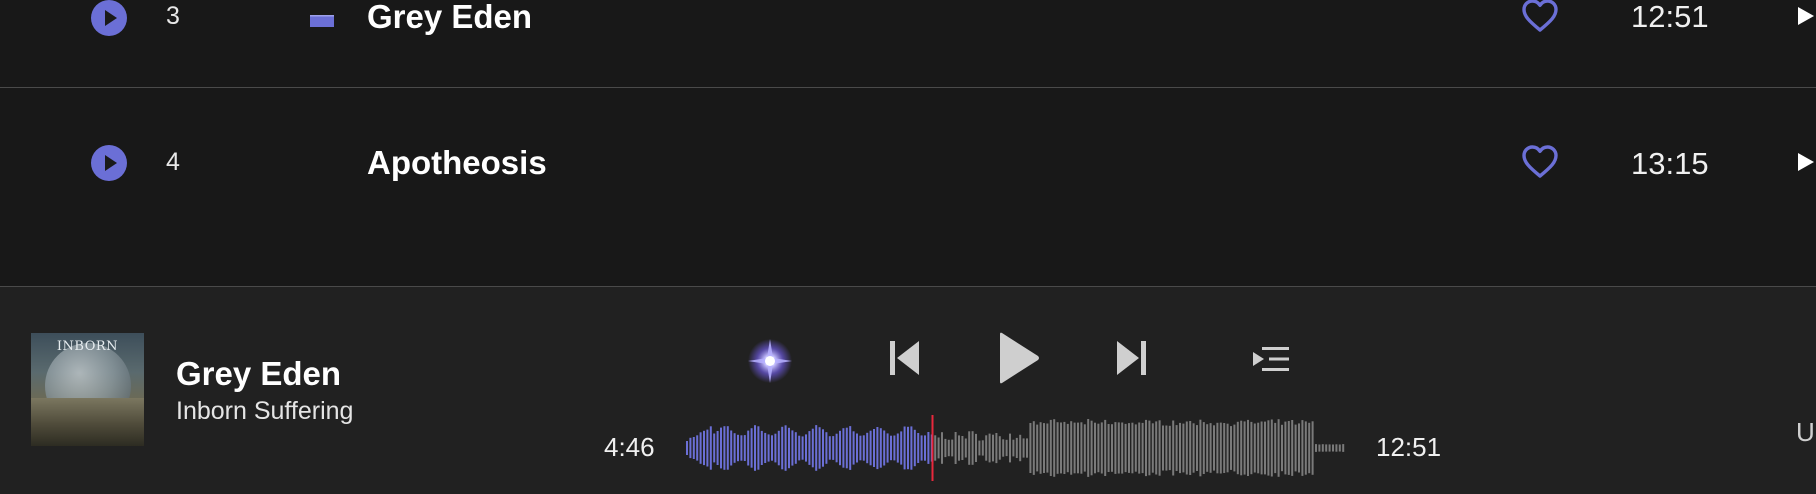  I want to click on album-cover: INBORN, so click(87, 389).